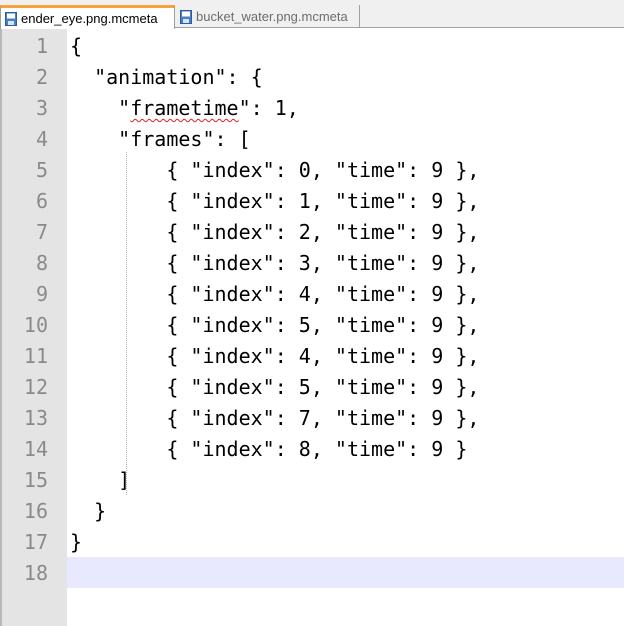  I want to click on line-number: 16, so click(35, 511).